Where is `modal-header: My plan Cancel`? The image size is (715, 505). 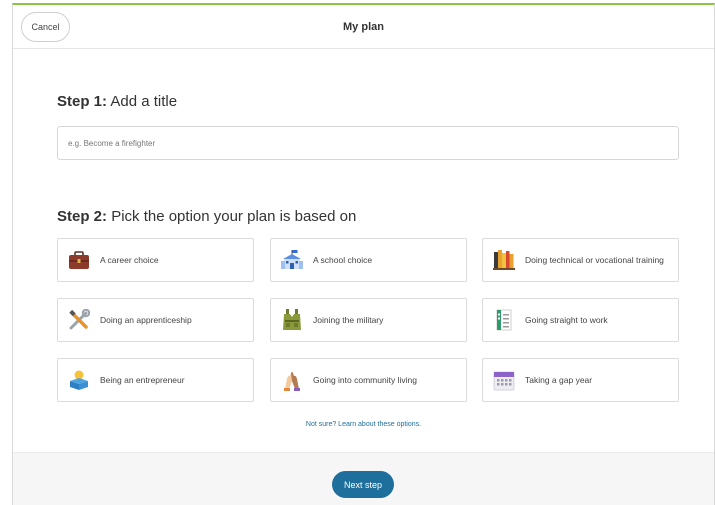
modal-header: My plan Cancel is located at coordinates (363, 27).